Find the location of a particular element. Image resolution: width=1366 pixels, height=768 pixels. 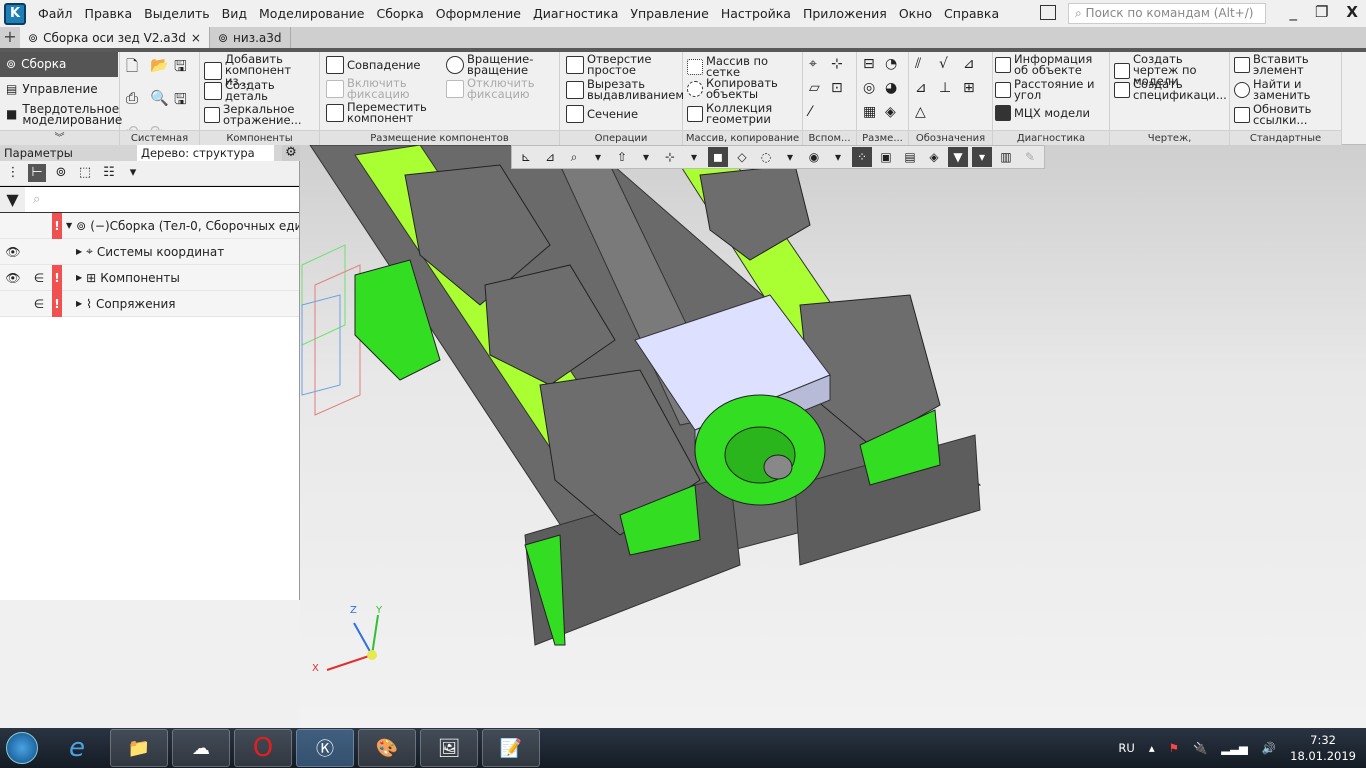

save-icon: 🖫 is located at coordinates (186, 68).